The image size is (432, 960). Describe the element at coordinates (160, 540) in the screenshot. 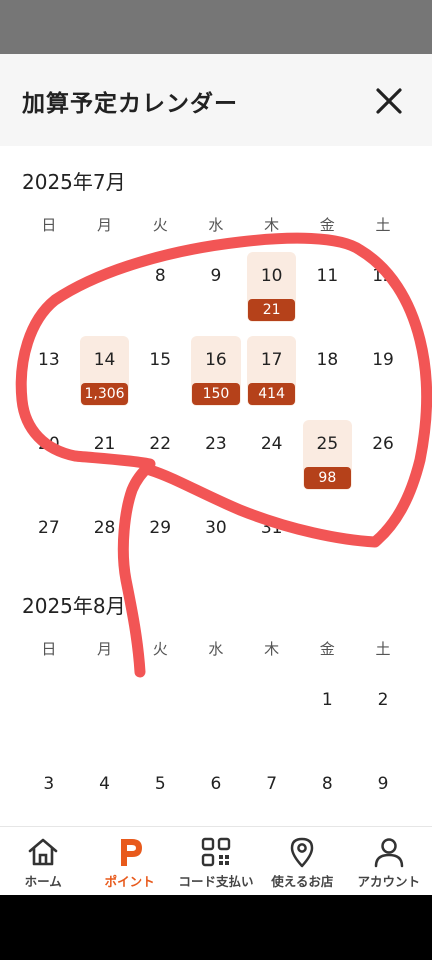

I see `calendar-day: 29` at that location.